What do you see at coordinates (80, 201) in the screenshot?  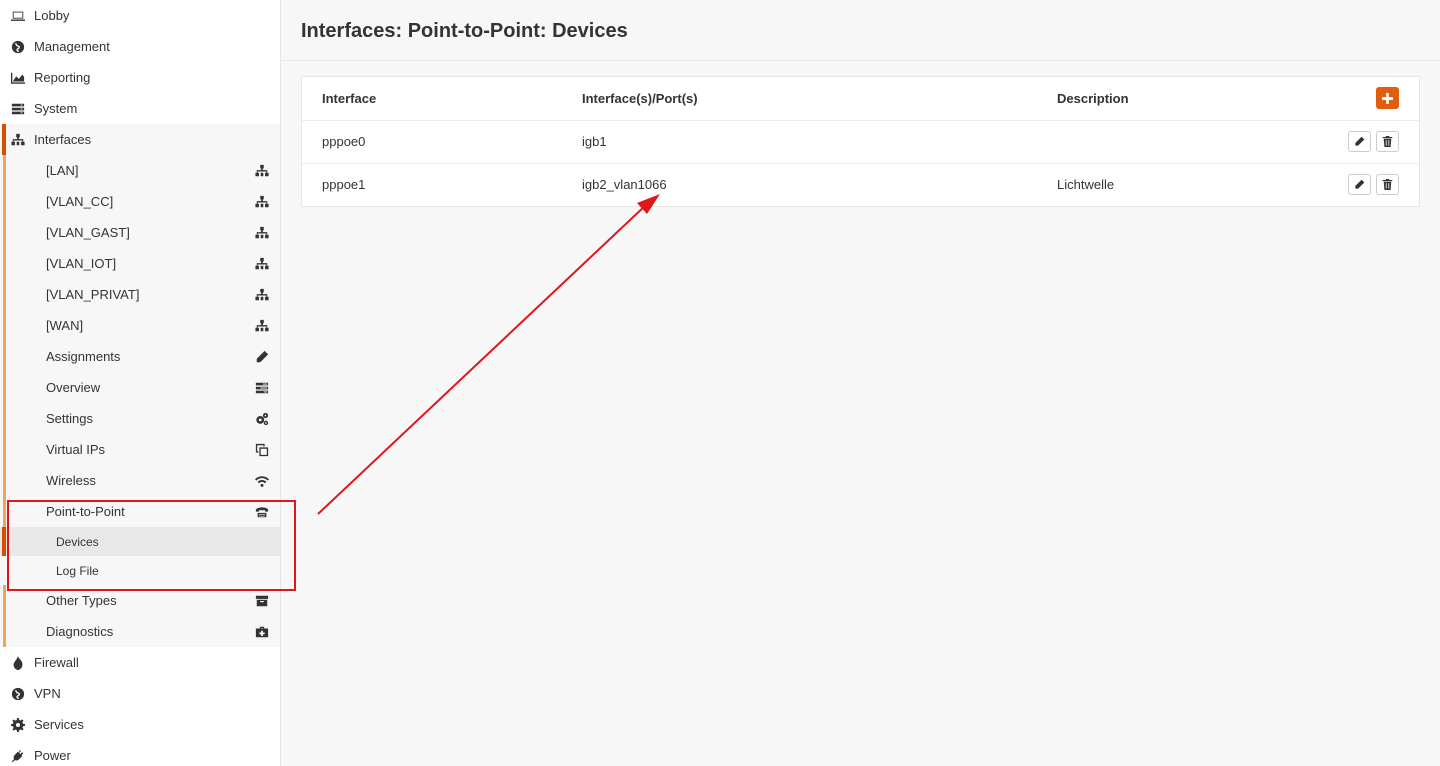 I see `sidebar-item-vlan-cc-label: [VLAN_CC]` at bounding box center [80, 201].